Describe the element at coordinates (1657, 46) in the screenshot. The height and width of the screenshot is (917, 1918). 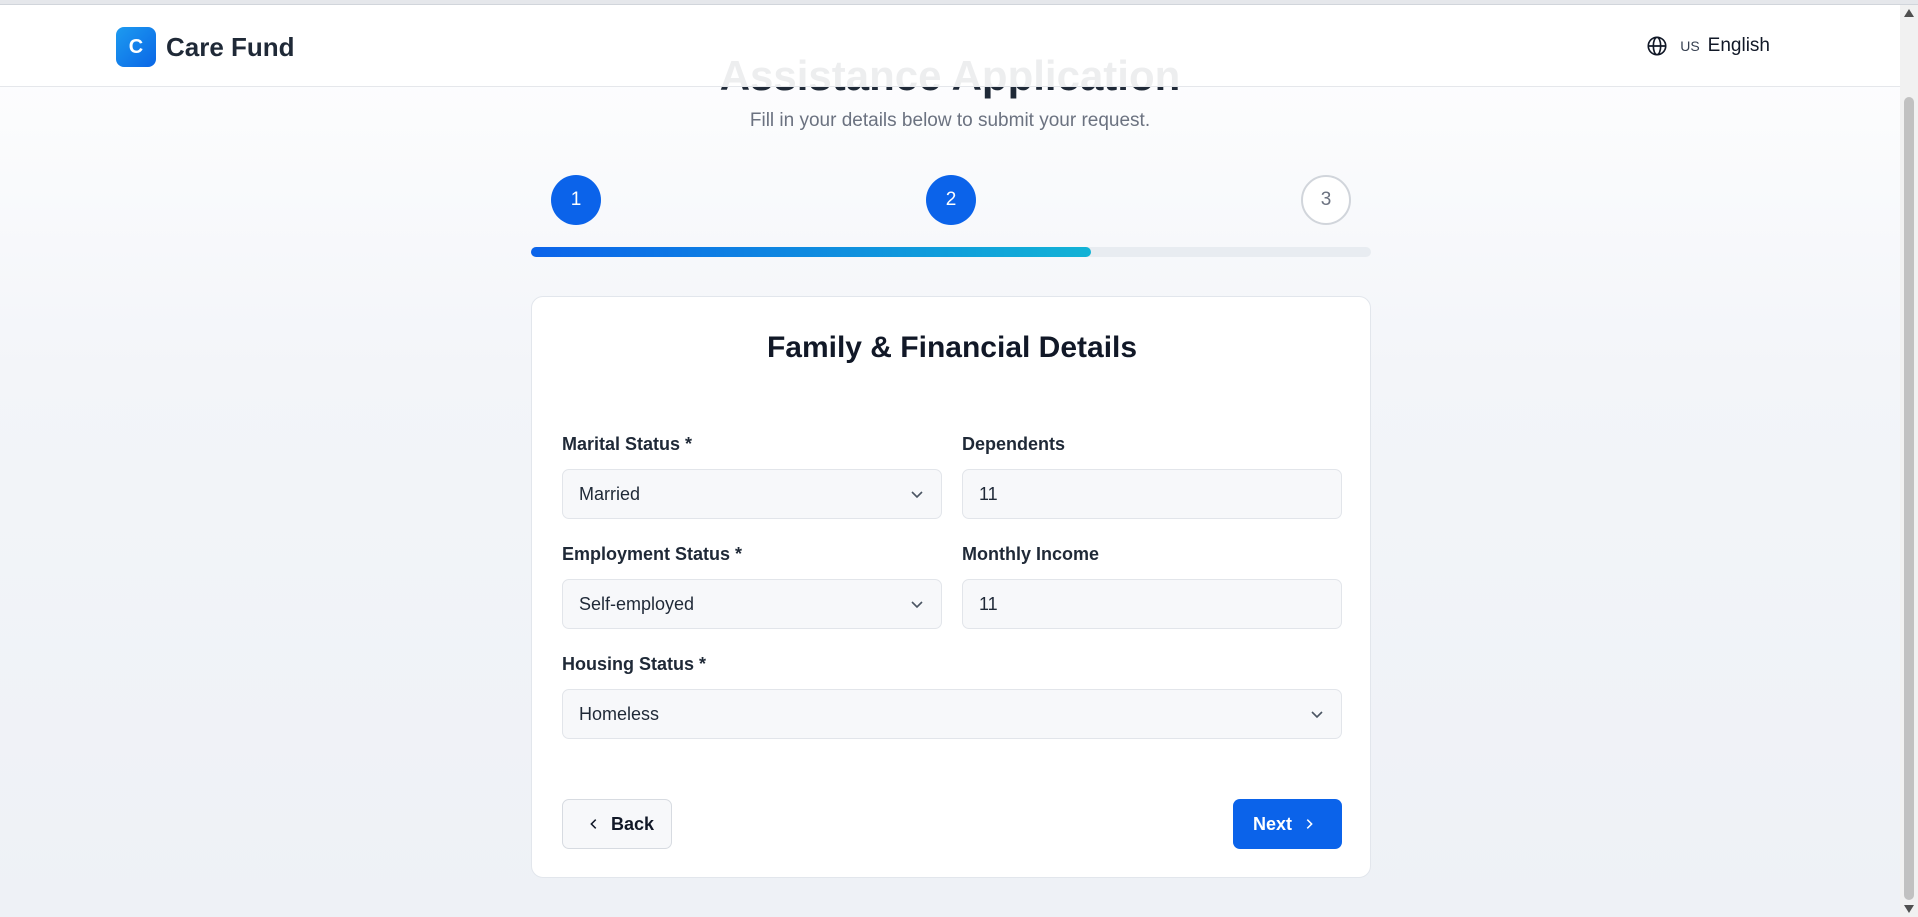
I see `globe-icon` at that location.